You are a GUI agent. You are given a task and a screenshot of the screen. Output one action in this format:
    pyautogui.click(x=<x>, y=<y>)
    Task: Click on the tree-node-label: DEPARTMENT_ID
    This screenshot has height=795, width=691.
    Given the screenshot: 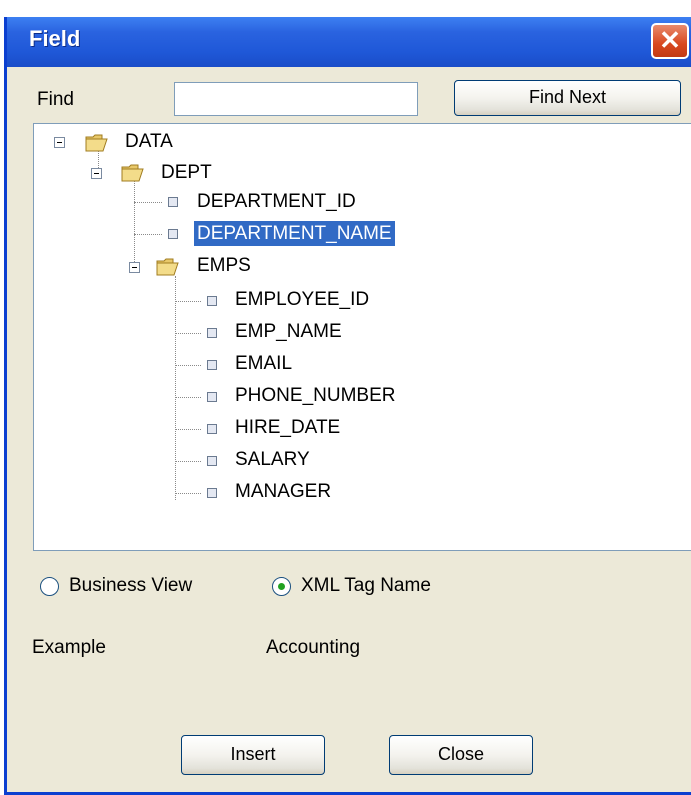 What is the action you would take?
    pyautogui.click(x=276, y=201)
    